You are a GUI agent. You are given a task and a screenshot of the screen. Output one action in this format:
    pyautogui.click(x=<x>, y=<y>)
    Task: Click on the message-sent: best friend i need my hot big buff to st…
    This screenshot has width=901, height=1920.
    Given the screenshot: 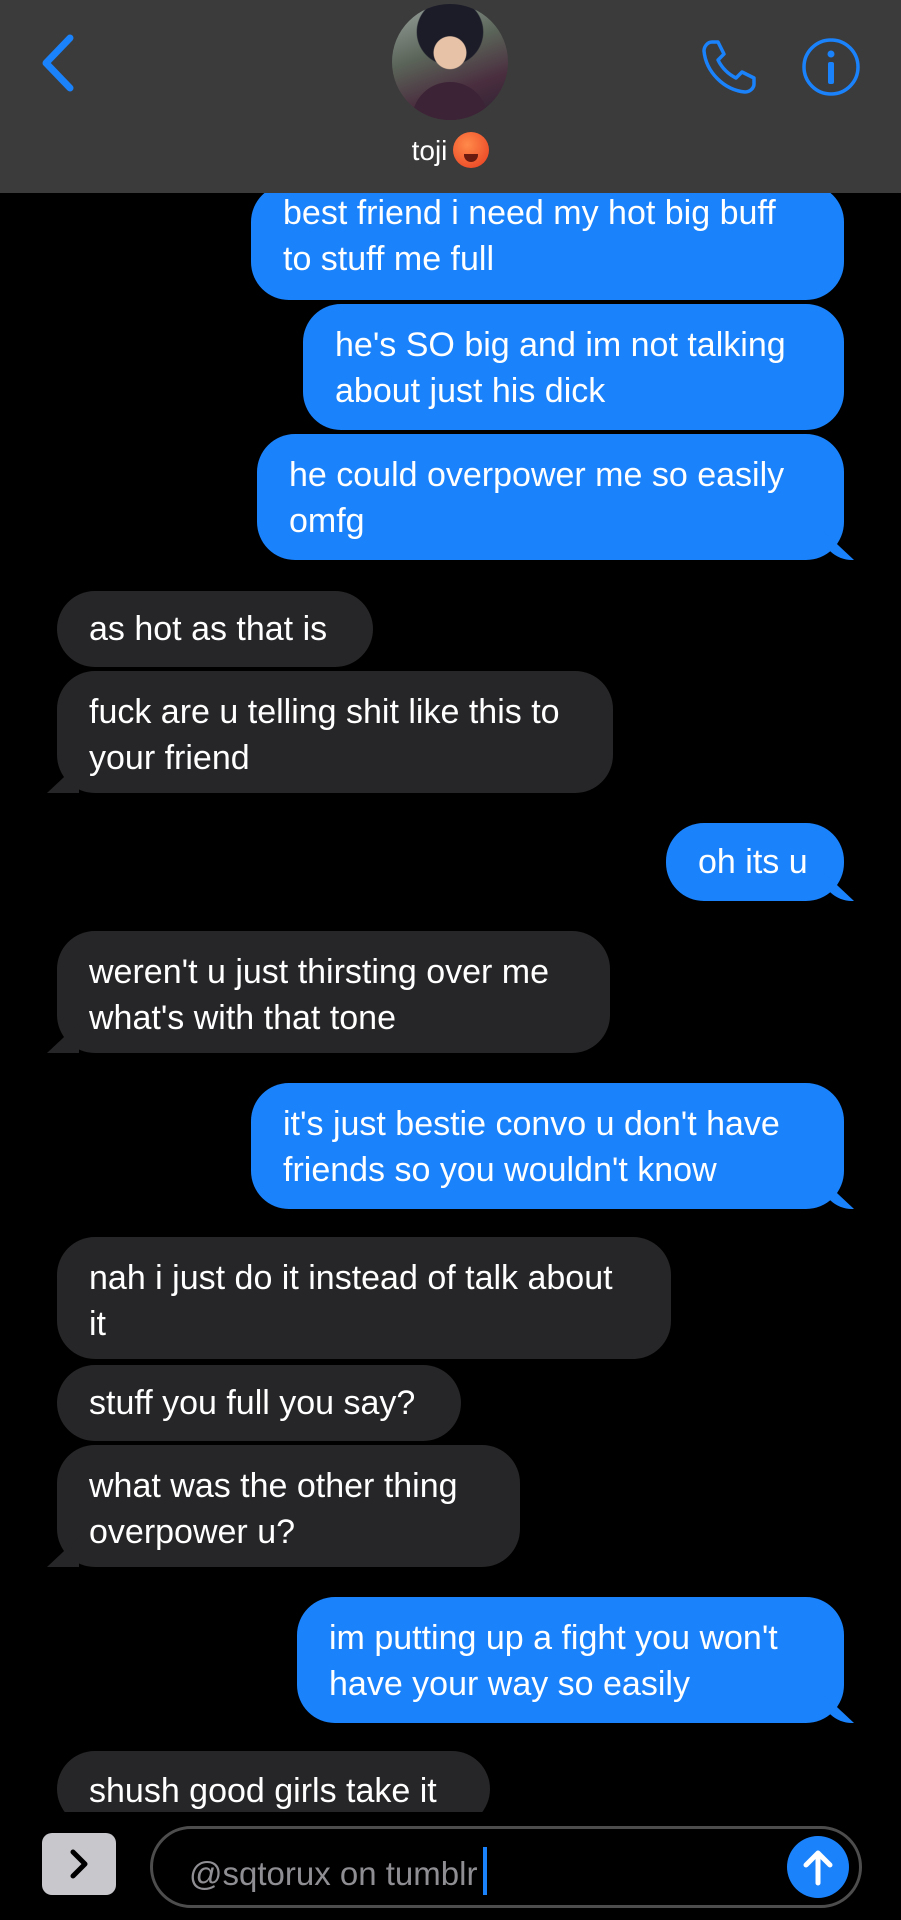 What is the action you would take?
    pyautogui.click(x=547, y=242)
    